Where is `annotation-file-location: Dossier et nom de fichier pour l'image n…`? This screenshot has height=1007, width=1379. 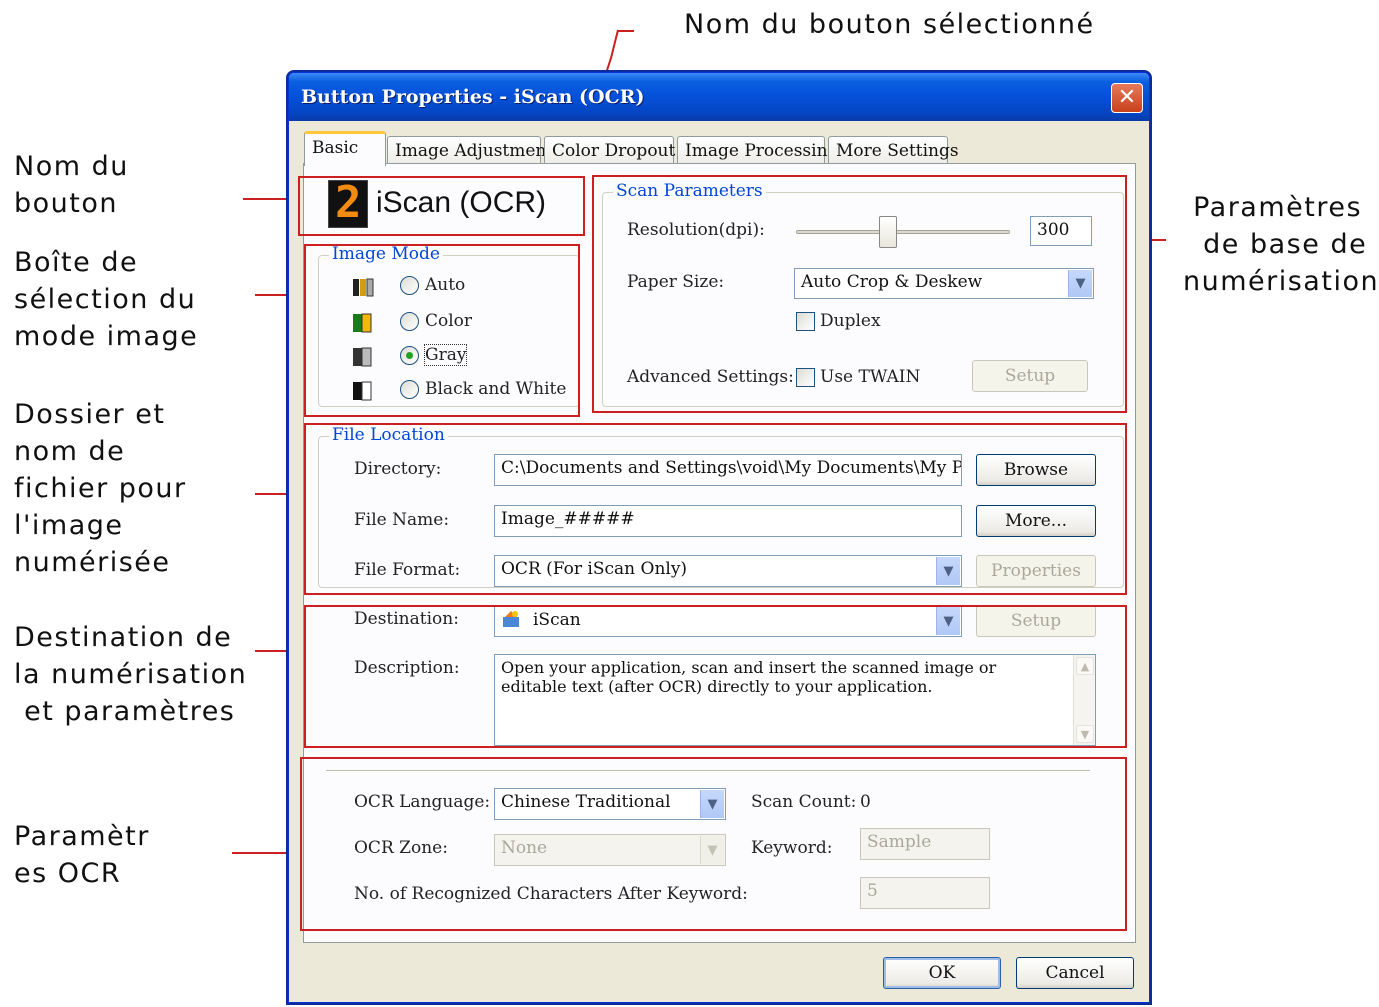
annotation-file-location: Dossier et nom de fichier pour l'image n… is located at coordinates (100, 488).